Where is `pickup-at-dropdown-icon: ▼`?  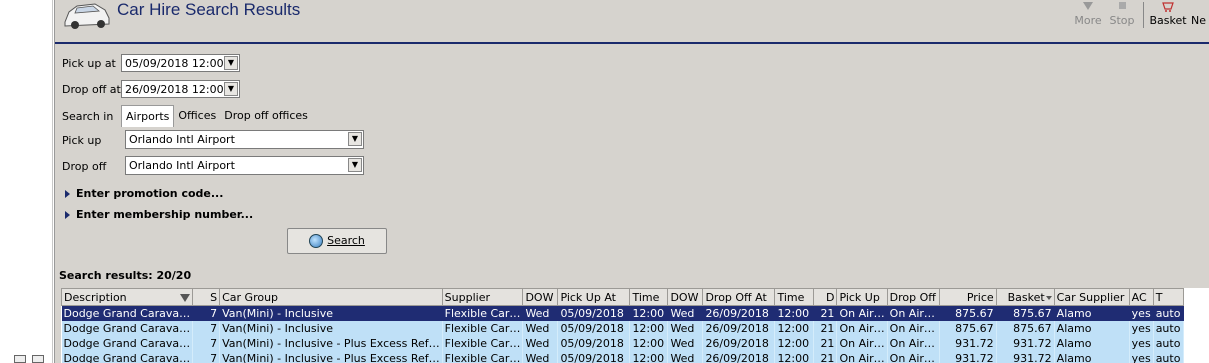 pickup-at-dropdown-icon: ▼ is located at coordinates (231, 63).